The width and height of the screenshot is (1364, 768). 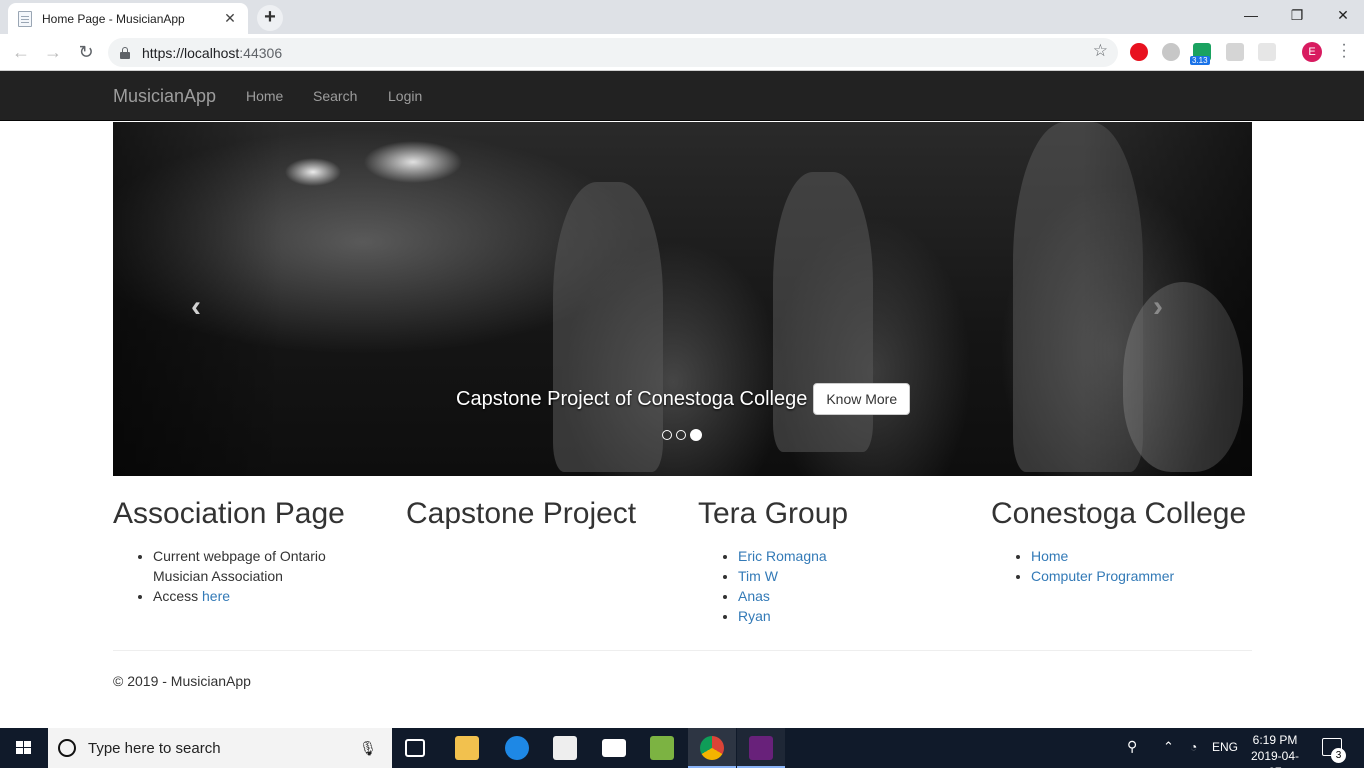 I want to click on capstone-heading: Capstone Project, so click(x=521, y=513).